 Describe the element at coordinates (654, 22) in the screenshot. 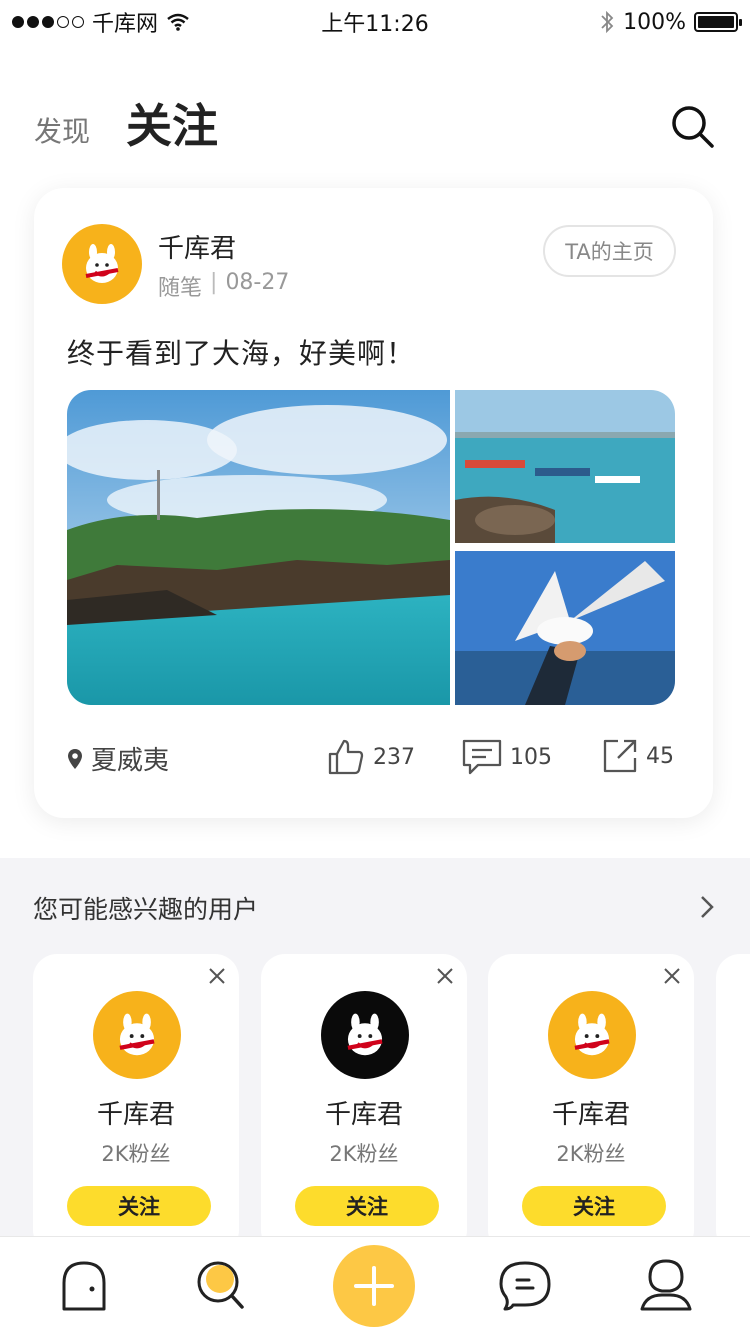

I see `battery-percent: 100%` at that location.